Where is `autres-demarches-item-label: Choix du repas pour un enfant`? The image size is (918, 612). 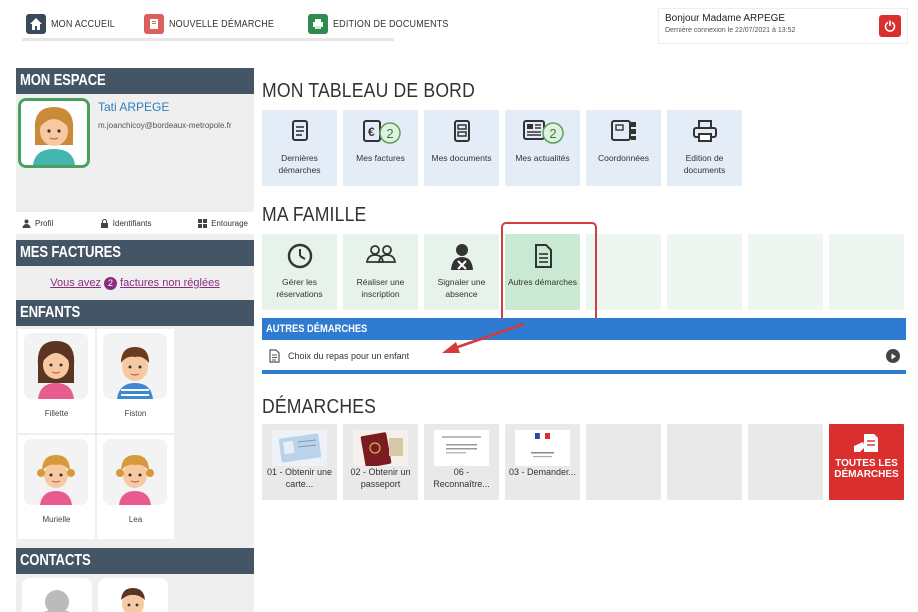
autres-demarches-item-label: Choix du repas pour un enfant is located at coordinates (349, 356).